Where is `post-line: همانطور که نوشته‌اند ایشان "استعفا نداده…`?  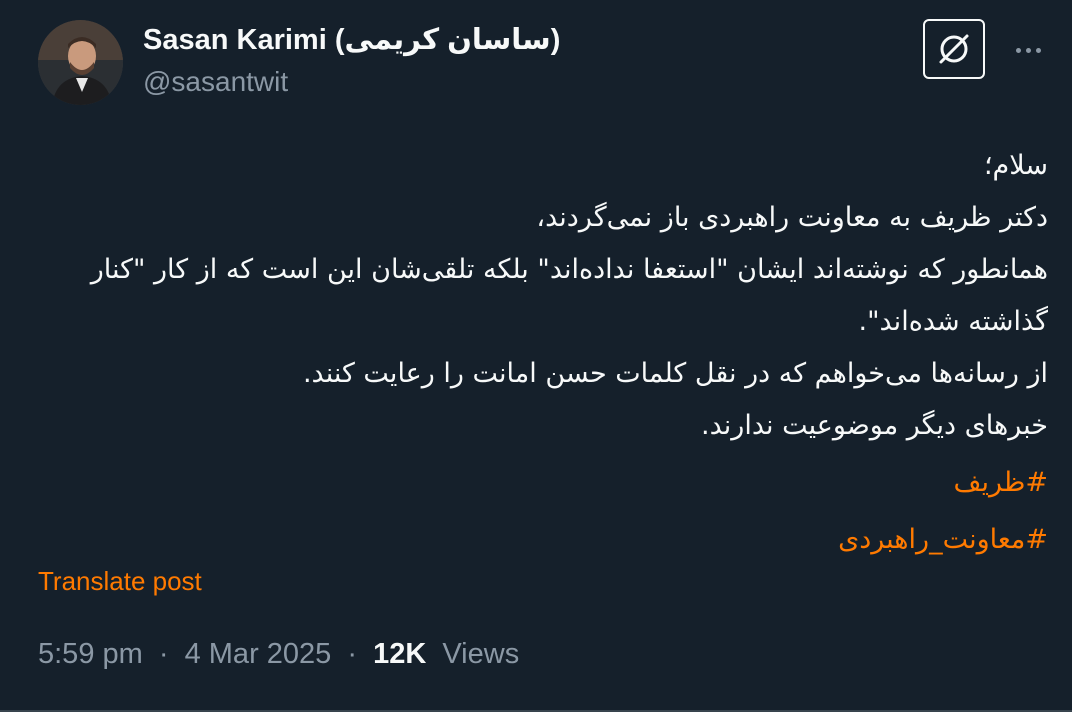 post-line: همانطور که نوشته‌اند ایشان "استعفا نداده… is located at coordinates (569, 295).